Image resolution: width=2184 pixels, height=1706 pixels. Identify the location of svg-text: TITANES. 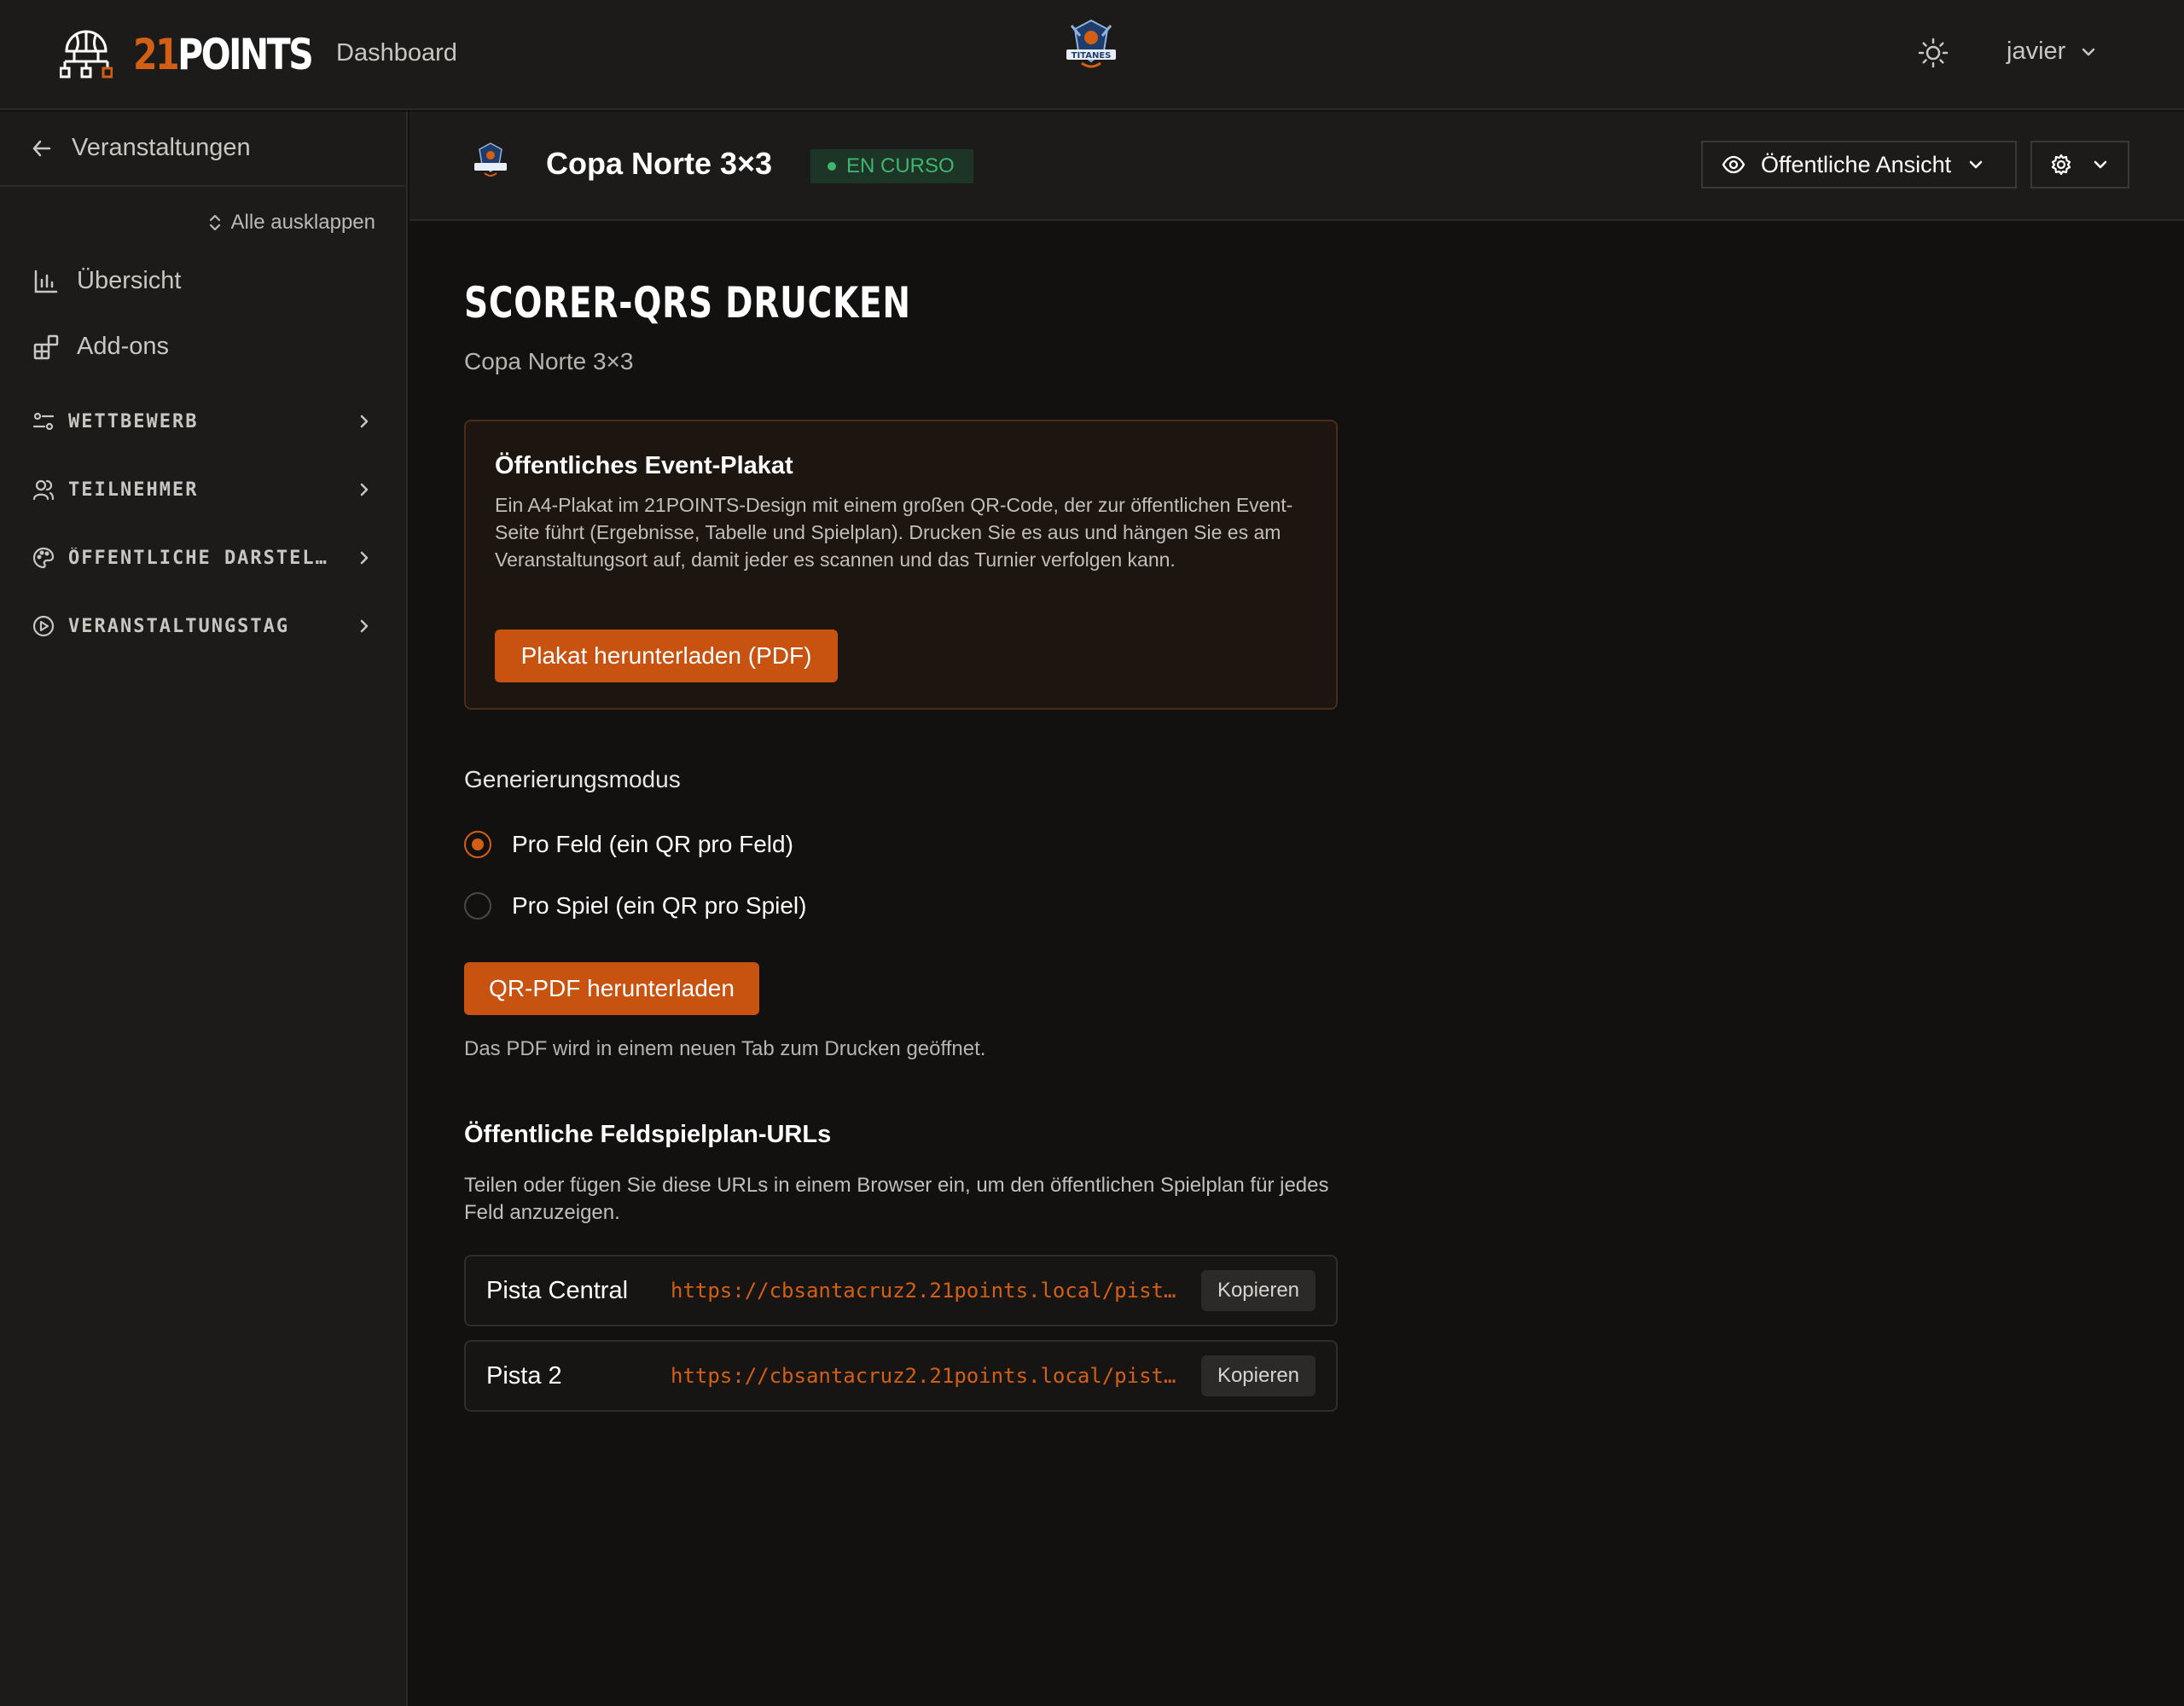
(1092, 56).